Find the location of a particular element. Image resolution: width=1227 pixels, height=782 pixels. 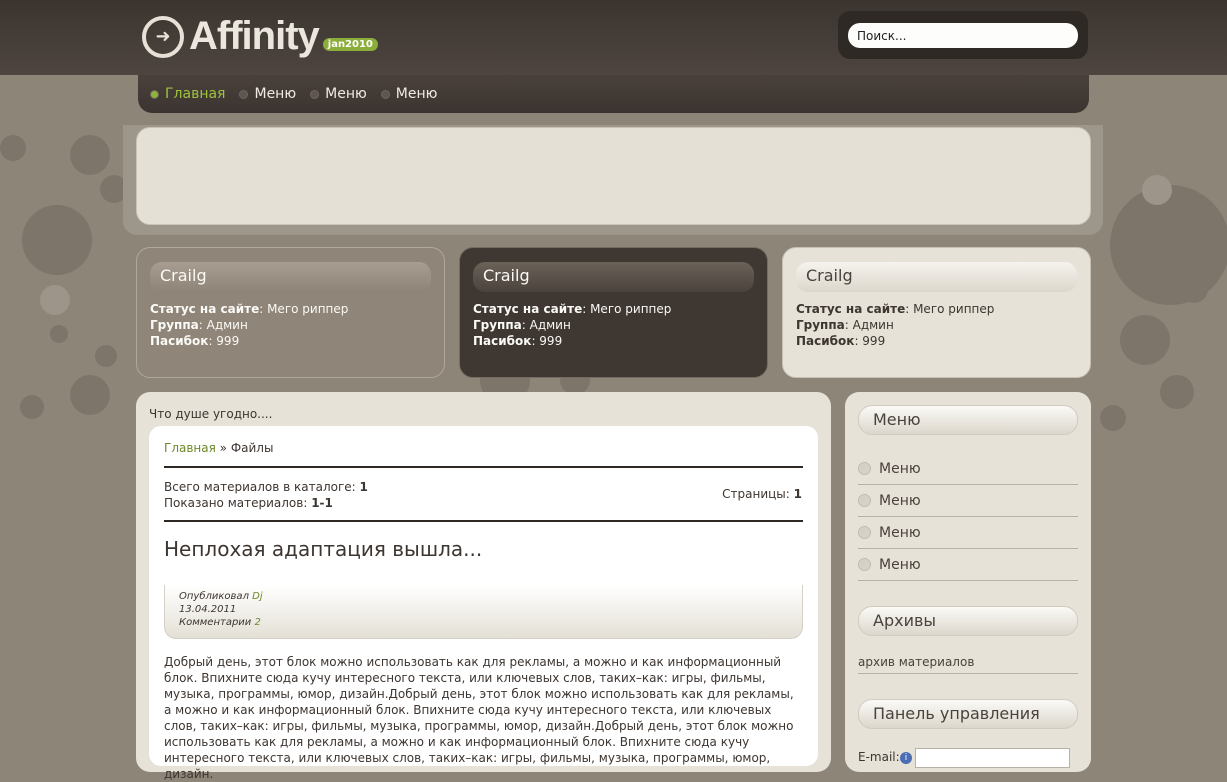

nav-item-menu-1: Меню is located at coordinates (267, 94).